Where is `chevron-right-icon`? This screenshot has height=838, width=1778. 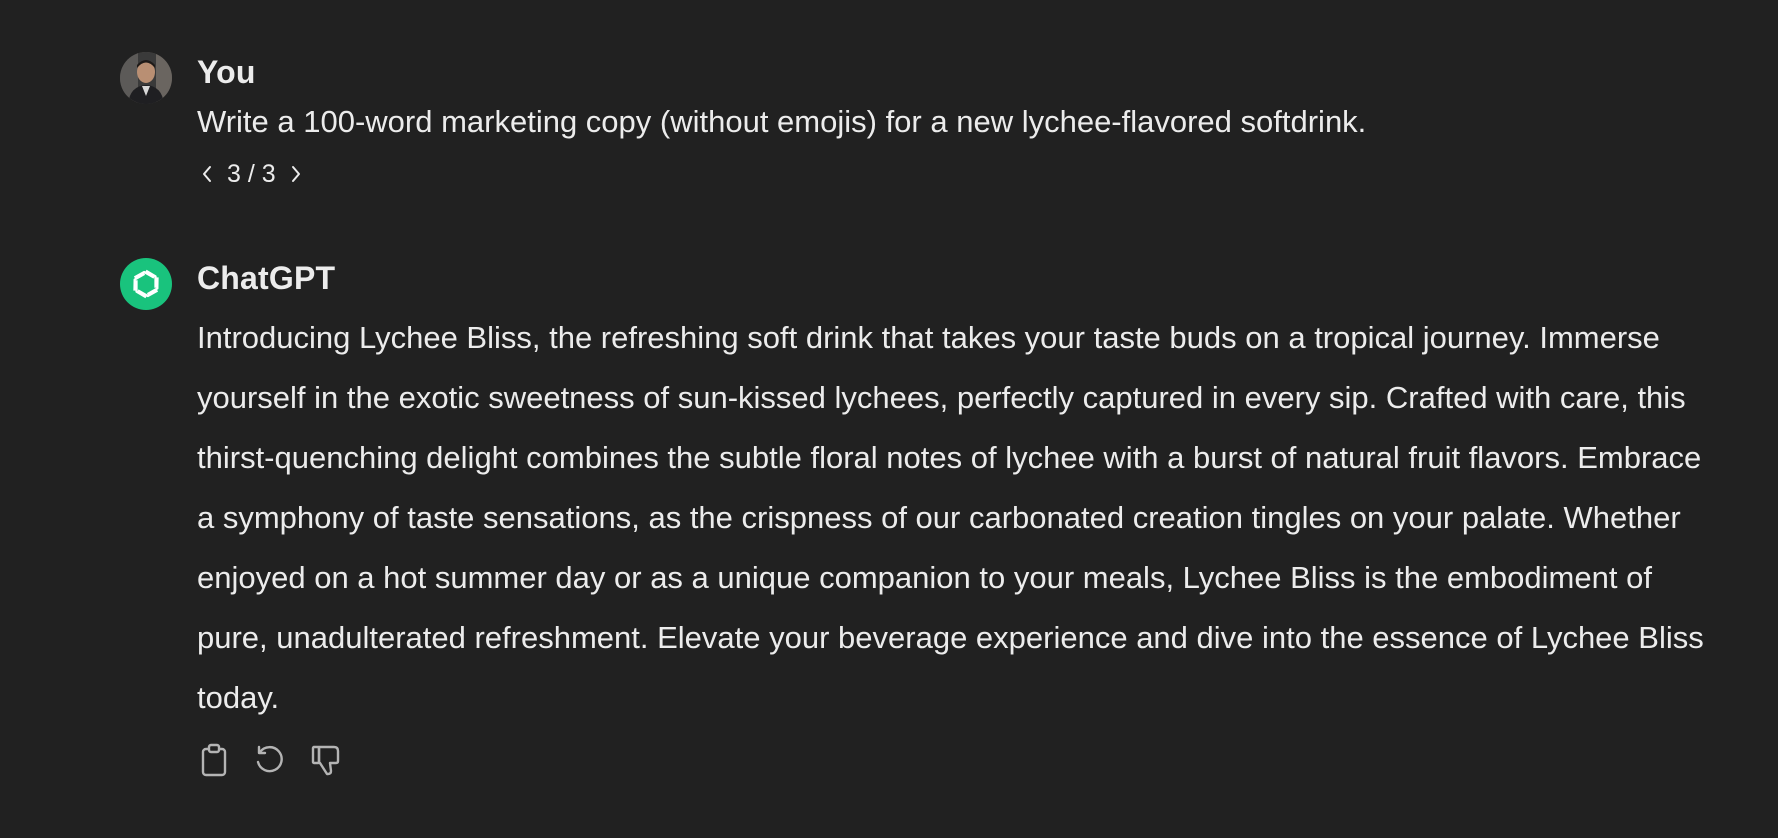
chevron-right-icon is located at coordinates (296, 174).